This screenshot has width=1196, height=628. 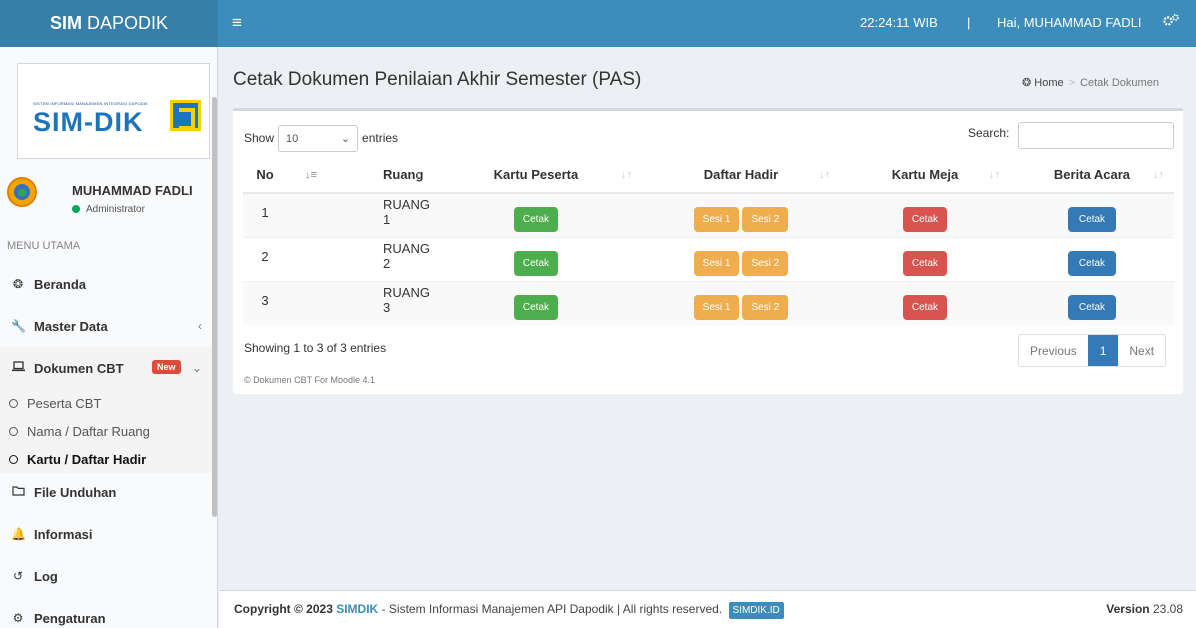 I want to click on cogs-icon, so click(x=1171, y=22).